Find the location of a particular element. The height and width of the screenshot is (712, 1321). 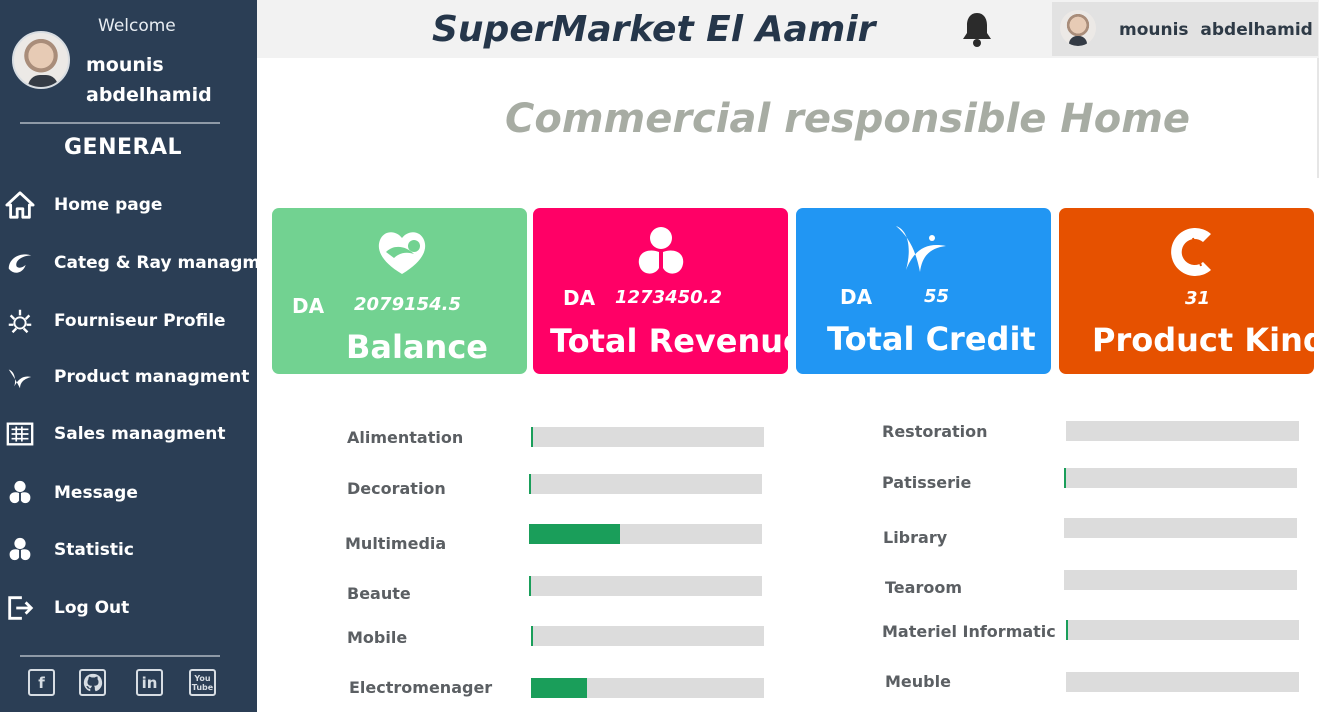

sidebar-item-statistic: Statistic is located at coordinates (128, 550).